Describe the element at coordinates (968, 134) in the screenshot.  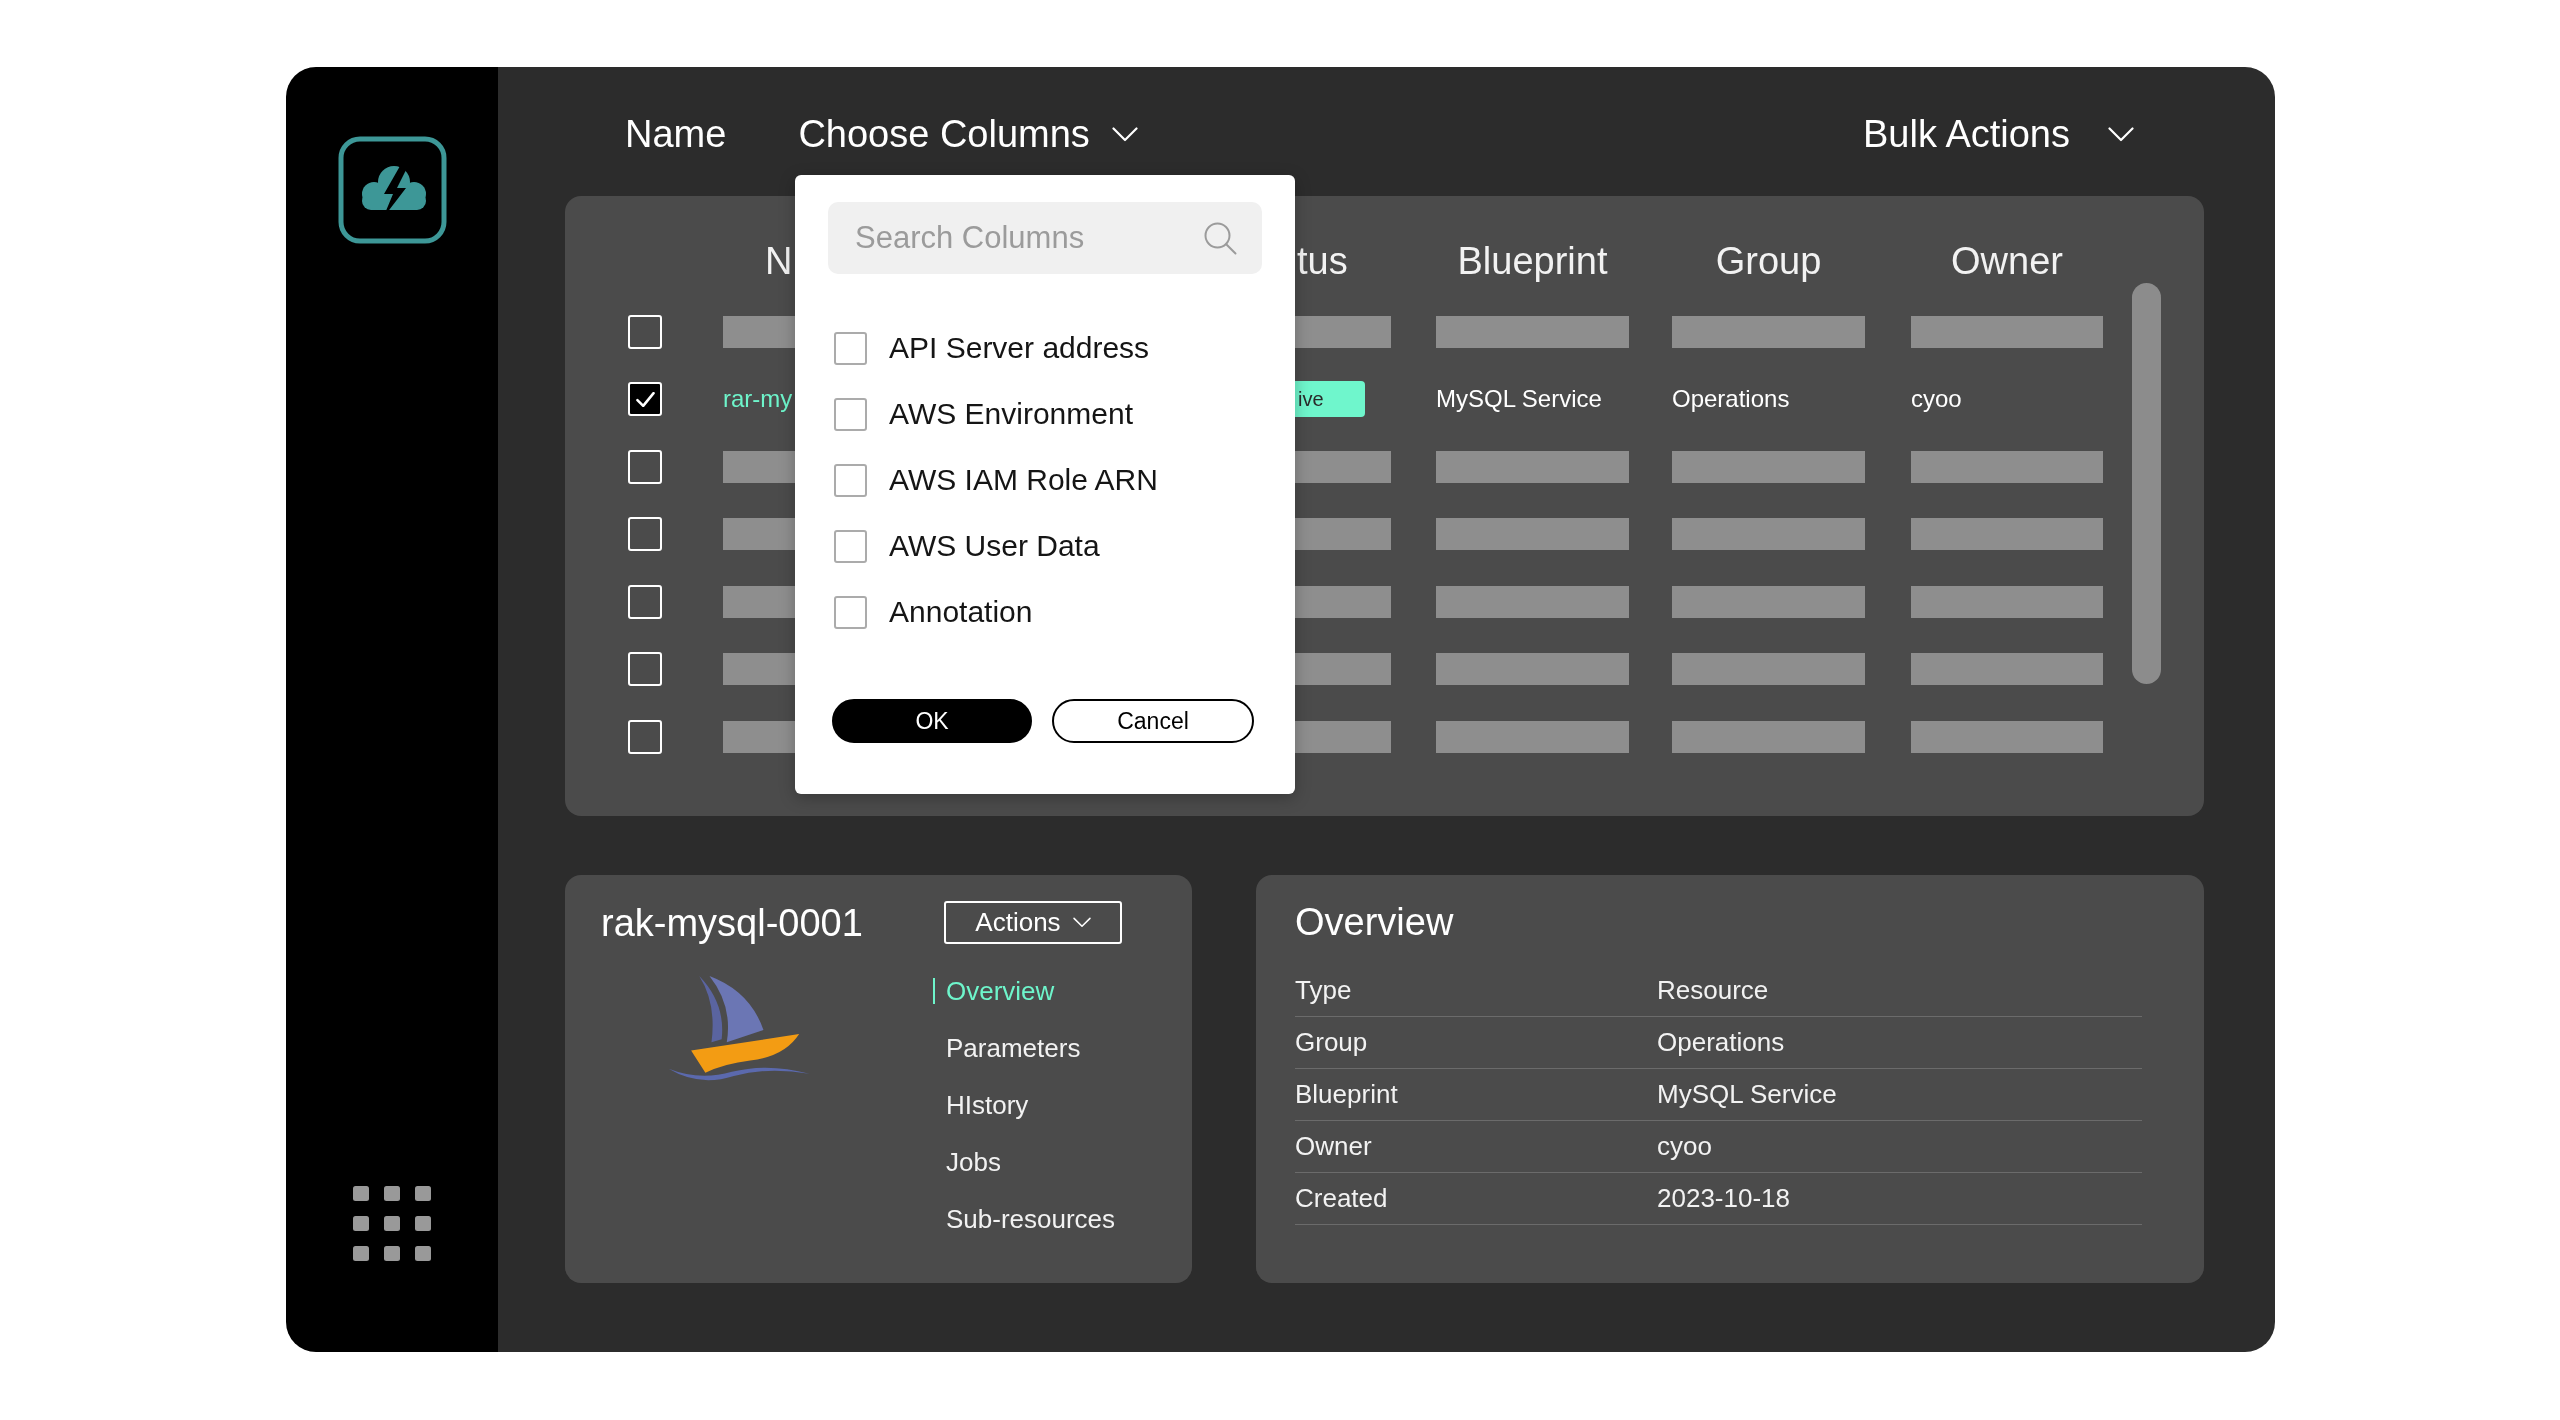
I see `choose-columns-dropdown: Choose Columns` at that location.